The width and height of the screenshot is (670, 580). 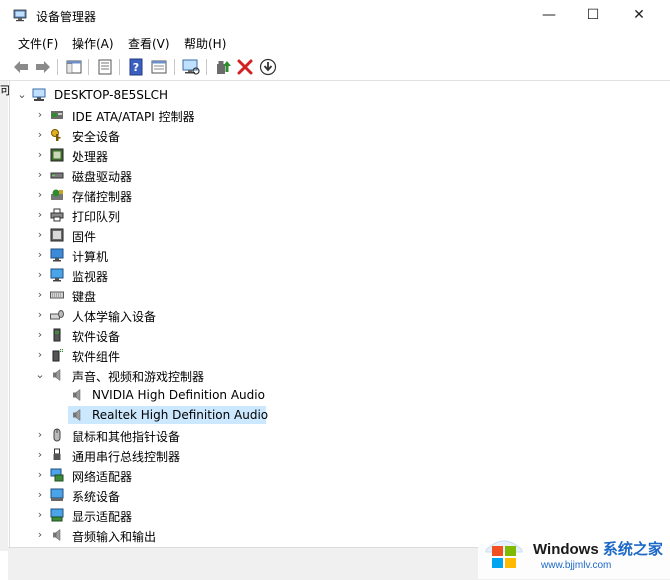 I want to click on category-label: 软件设备, so click(x=96, y=337).